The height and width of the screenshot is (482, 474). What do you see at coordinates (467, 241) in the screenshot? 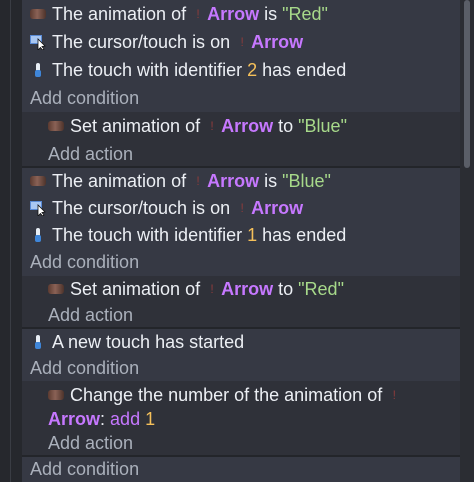
I see `scrollbar` at bounding box center [467, 241].